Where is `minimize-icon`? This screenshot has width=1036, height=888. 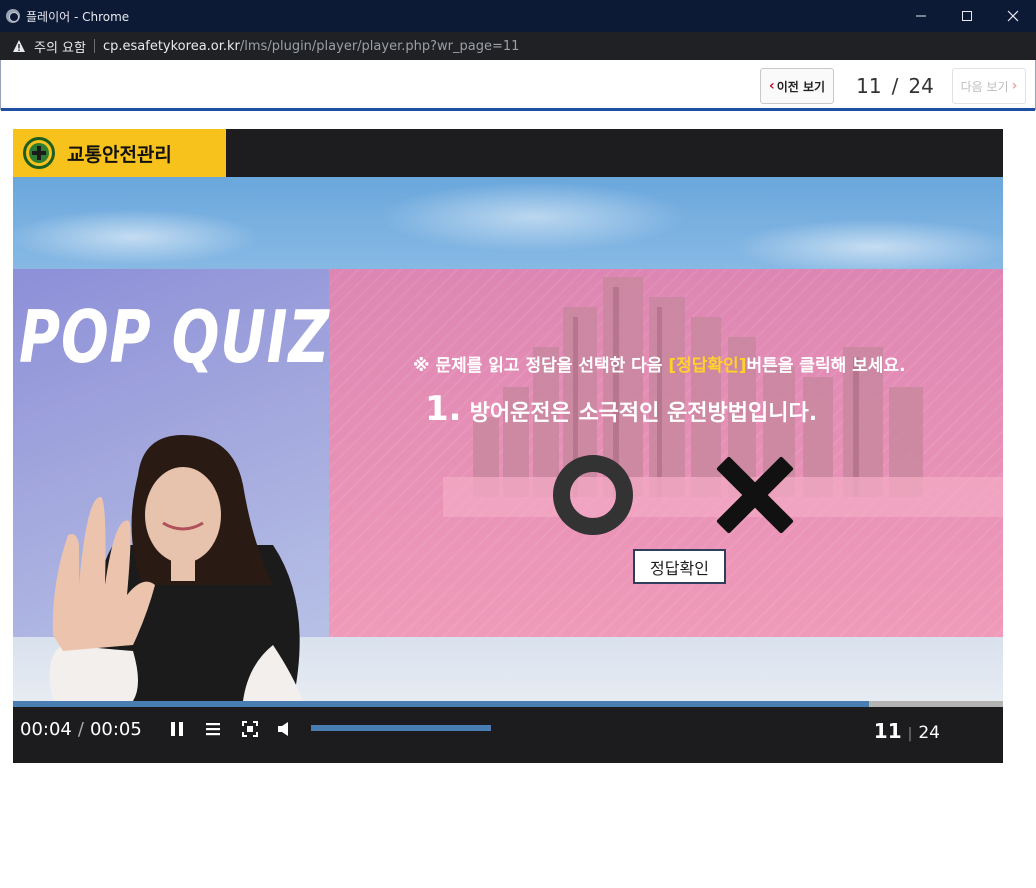
minimize-icon is located at coordinates (921, 16).